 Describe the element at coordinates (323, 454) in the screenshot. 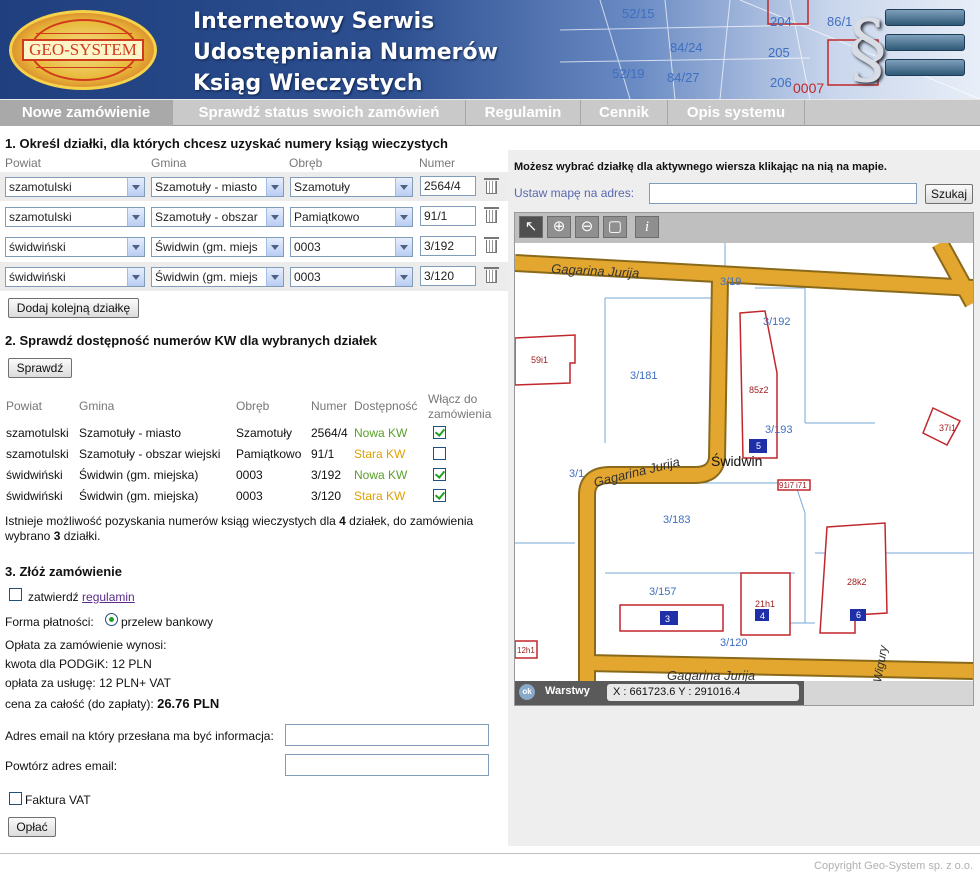

I see `table-cell: 91/1` at that location.